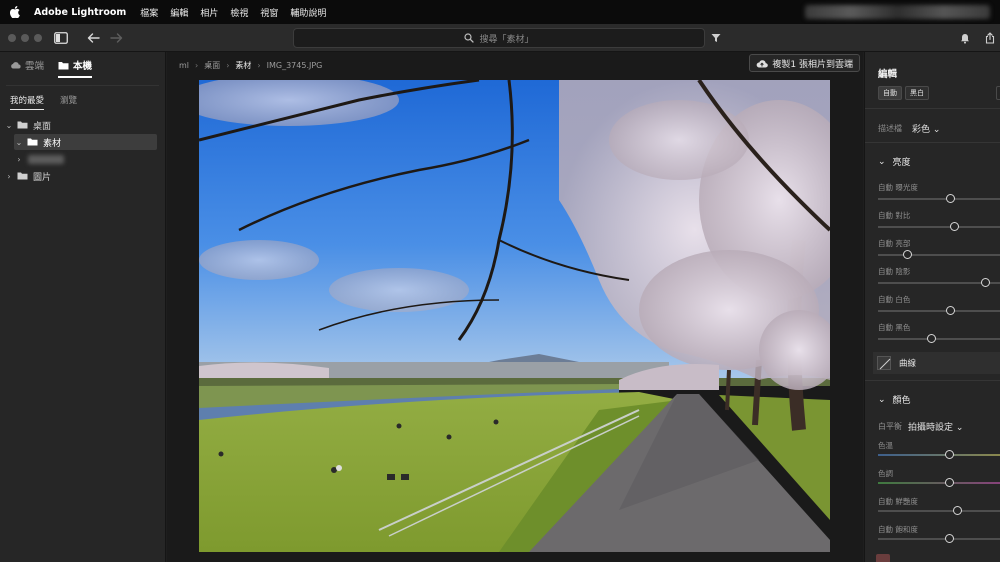 Image resolution: width=1000 pixels, height=562 pixels. What do you see at coordinates (926, 128) in the screenshot?
I see `profile-dropdown: 彩色 ⌄` at bounding box center [926, 128].